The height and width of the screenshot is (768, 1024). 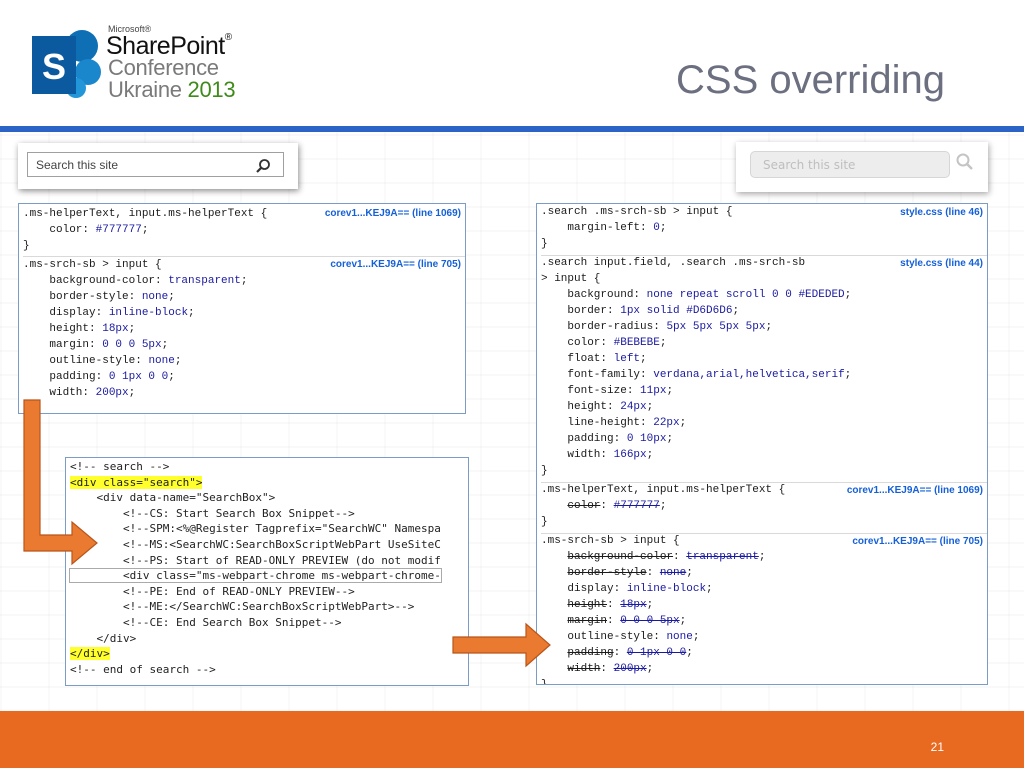 What do you see at coordinates (501, 645) in the screenshot?
I see `arrow-html-to-css` at bounding box center [501, 645].